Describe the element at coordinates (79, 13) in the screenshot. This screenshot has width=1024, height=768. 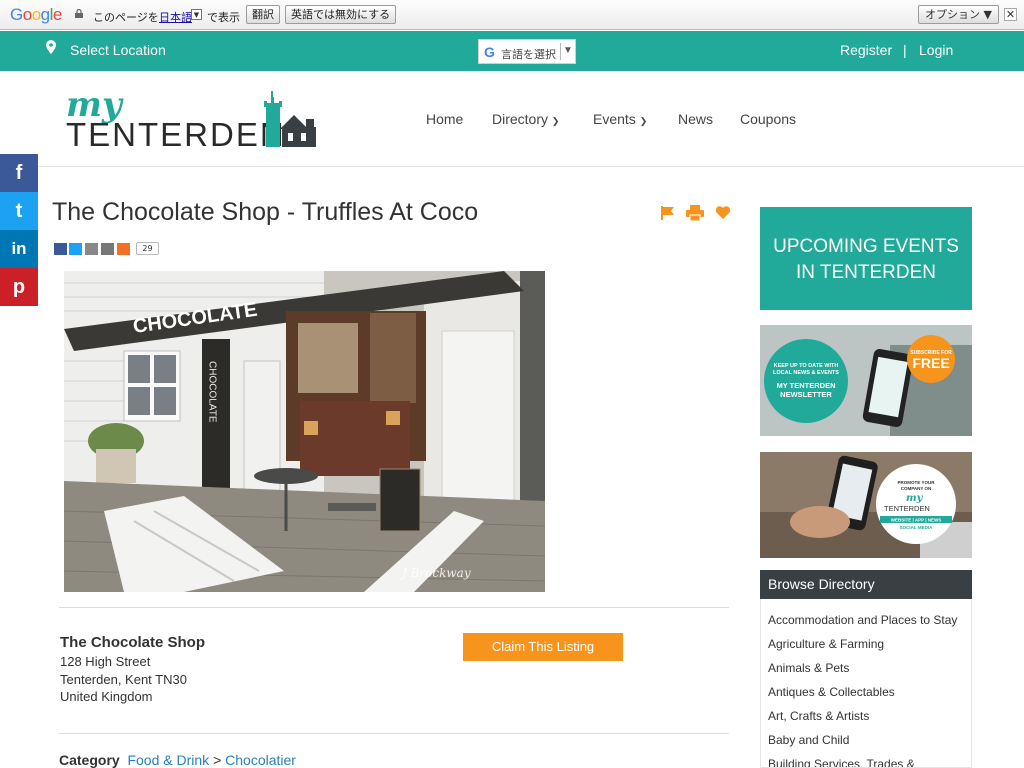
I see `lock-icon` at that location.